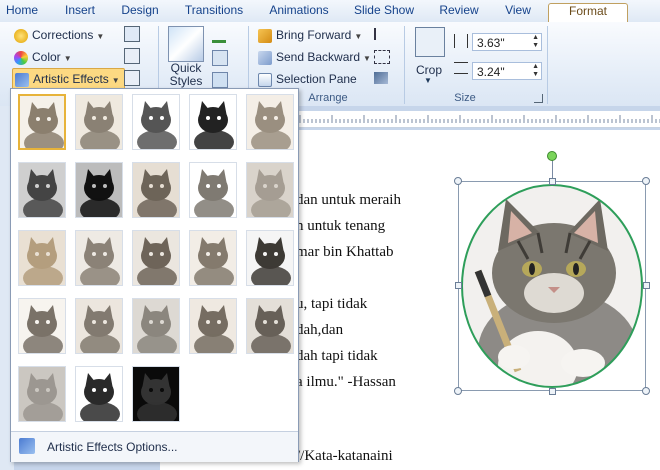  Describe the element at coordinates (220, 80) in the screenshot. I see `picture-layout-icon` at that location.